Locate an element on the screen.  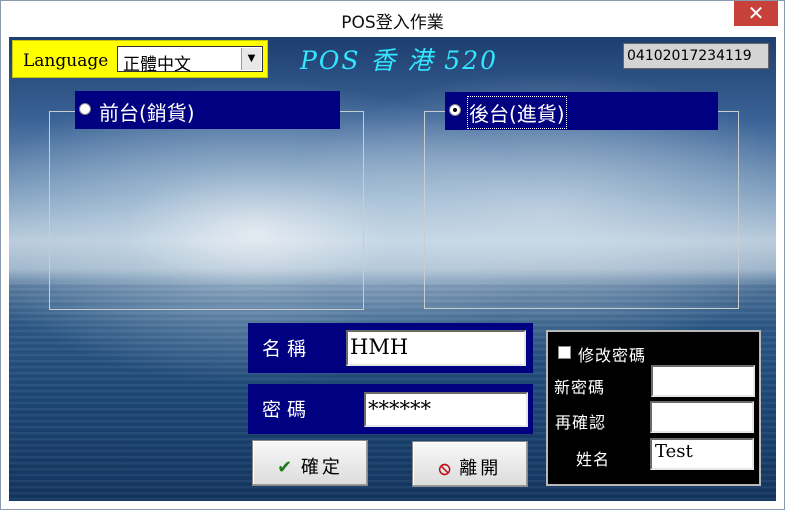
check-icon: ✔ is located at coordinates (285, 467).